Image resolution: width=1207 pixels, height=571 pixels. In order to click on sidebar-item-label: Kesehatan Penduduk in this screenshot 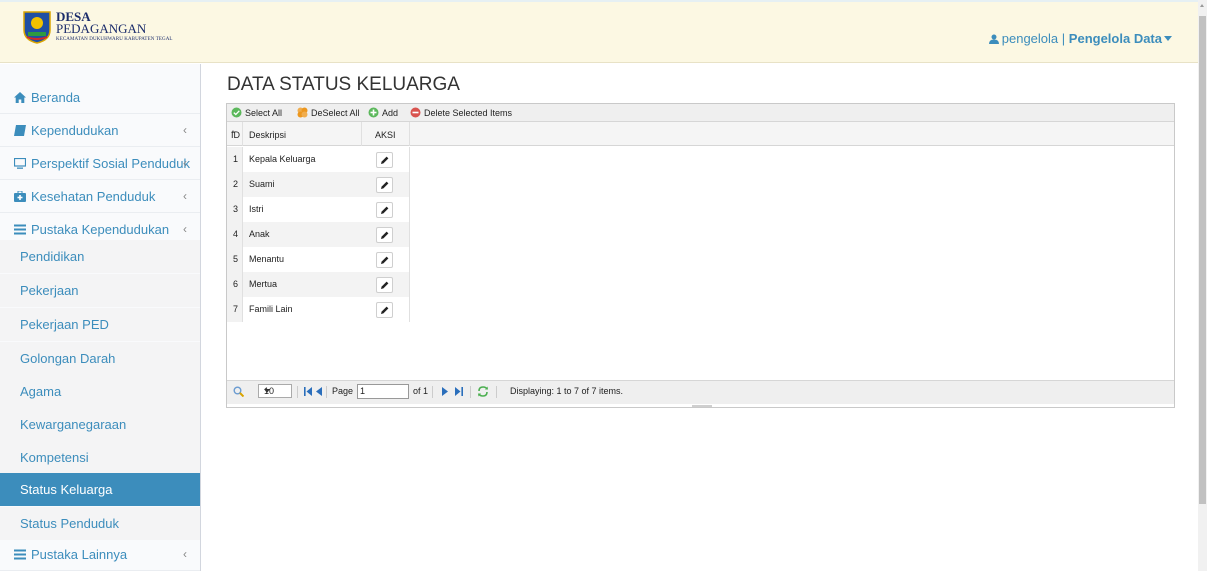, I will do `click(93, 196)`.